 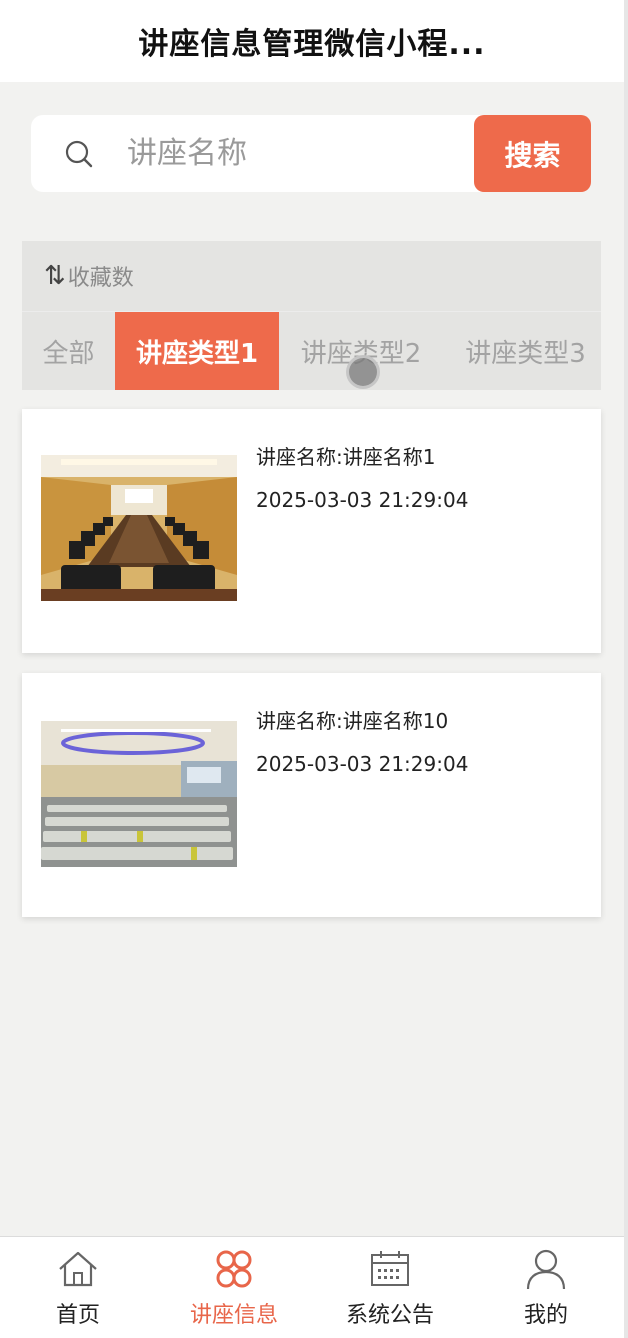 What do you see at coordinates (297, 153) in the screenshot?
I see `search-input` at bounding box center [297, 153].